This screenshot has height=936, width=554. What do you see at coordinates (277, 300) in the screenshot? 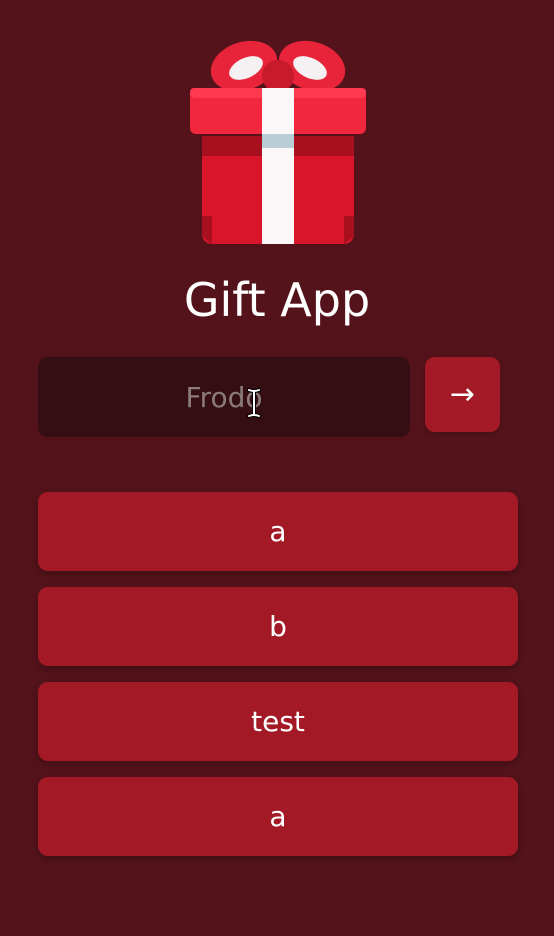
I see `page-title: Gift App` at bounding box center [277, 300].